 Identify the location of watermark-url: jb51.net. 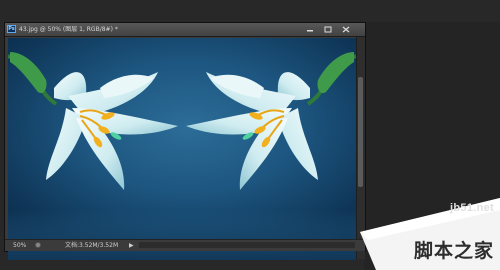
(472, 208).